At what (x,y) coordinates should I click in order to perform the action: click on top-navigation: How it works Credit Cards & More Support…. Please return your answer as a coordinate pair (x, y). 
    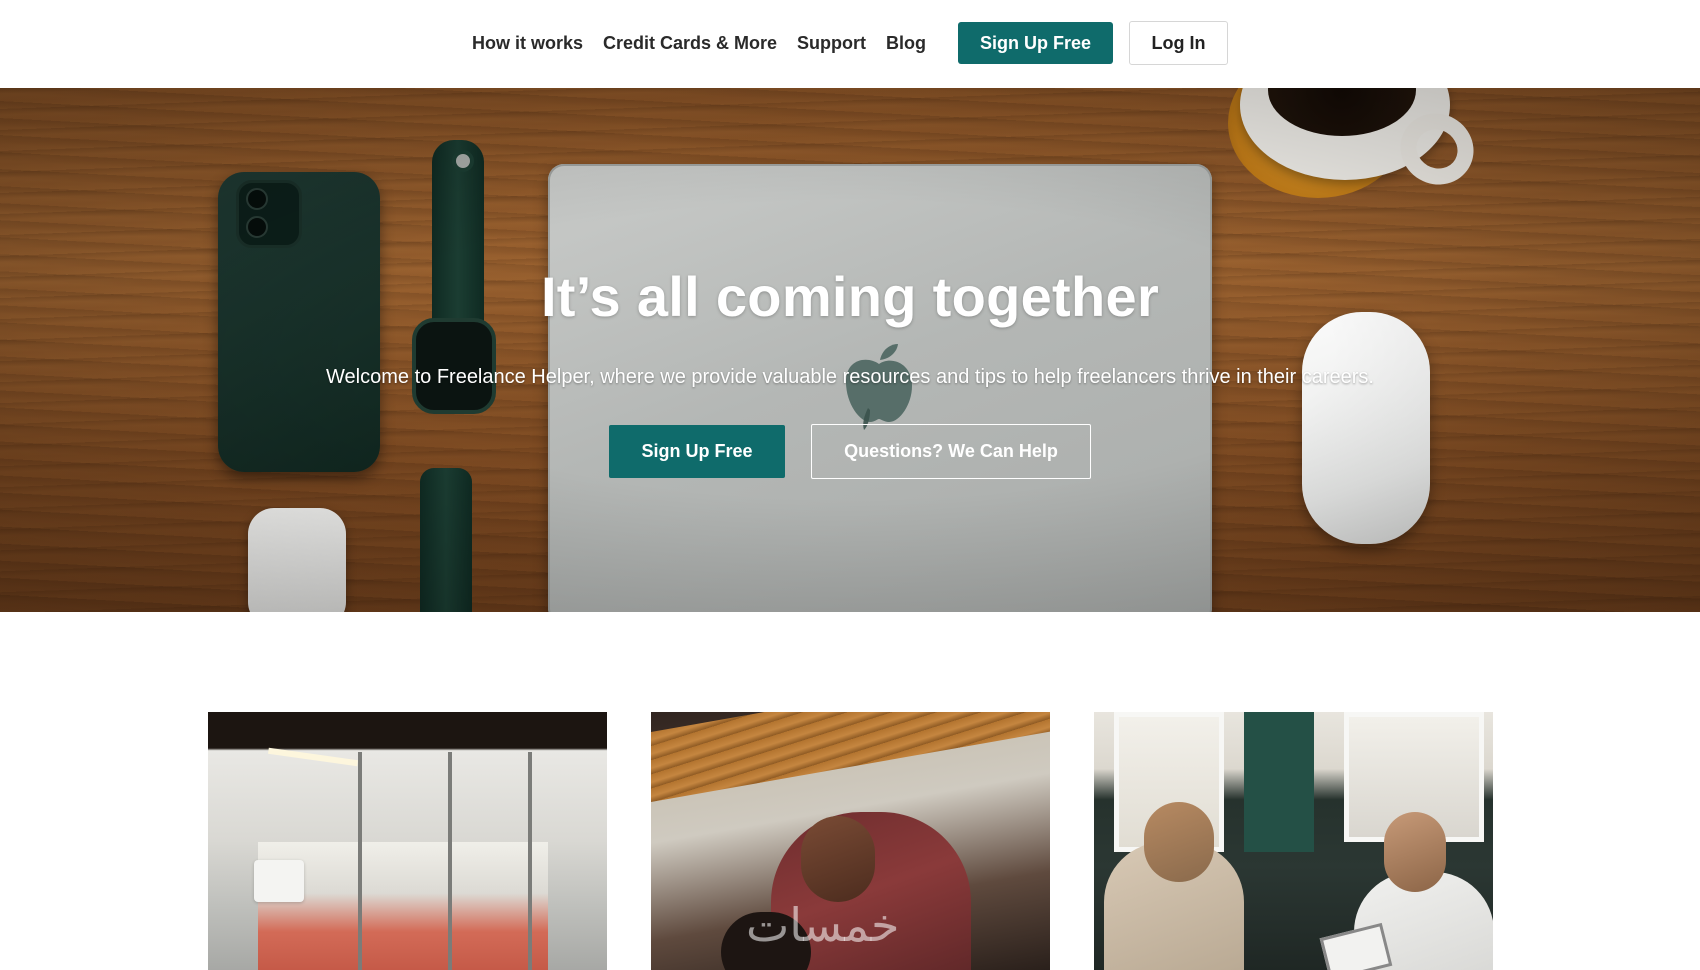
    Looking at the image, I should click on (850, 44).